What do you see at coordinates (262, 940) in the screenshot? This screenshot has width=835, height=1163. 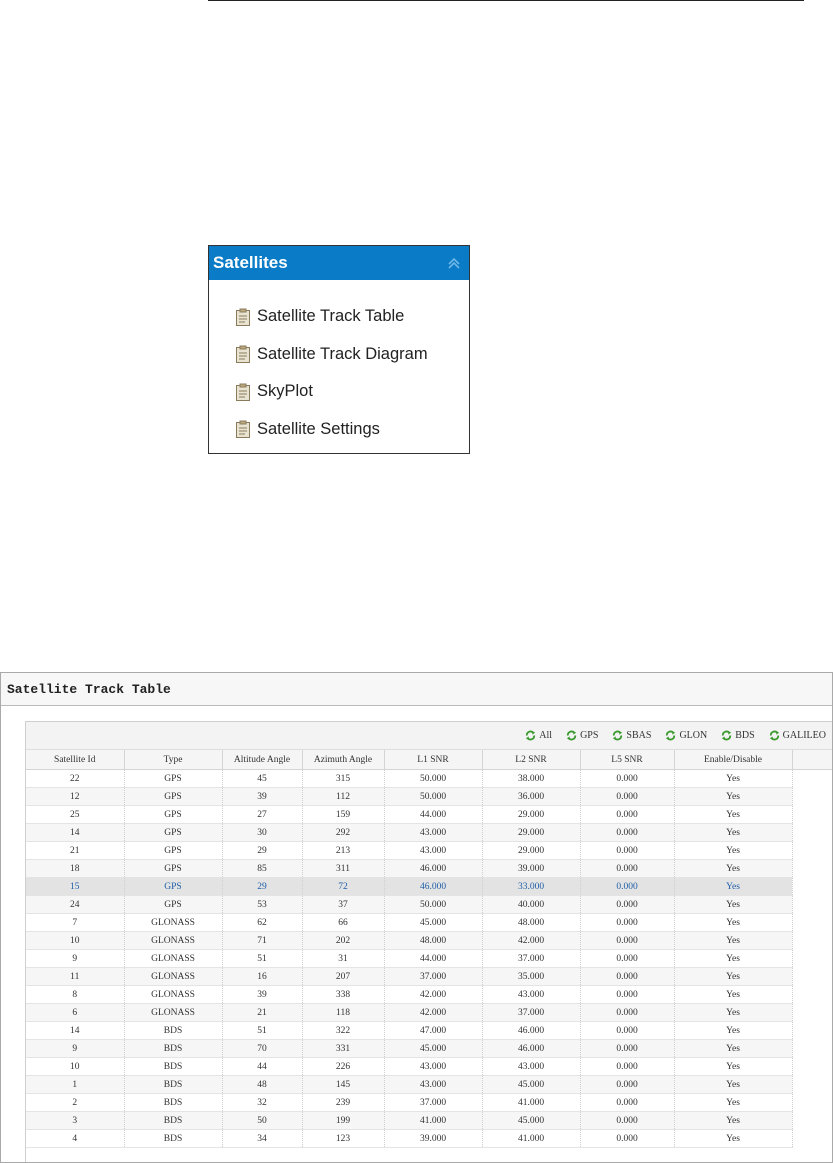 I see `altitude-angle-cell: 71` at bounding box center [262, 940].